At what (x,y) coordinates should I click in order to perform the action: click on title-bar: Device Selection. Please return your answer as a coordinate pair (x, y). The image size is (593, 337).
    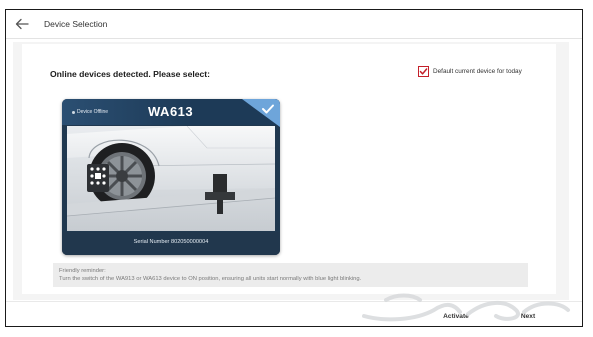
    Looking at the image, I should click on (294, 24).